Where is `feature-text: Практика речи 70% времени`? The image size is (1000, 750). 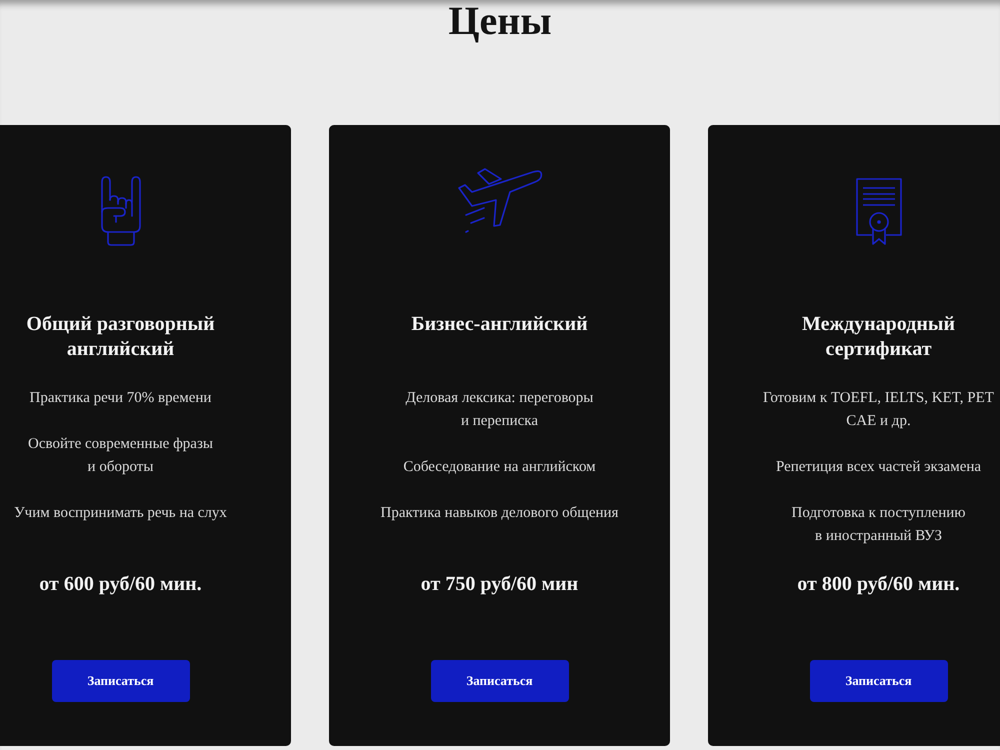 feature-text: Практика речи 70% времени is located at coordinates (121, 398).